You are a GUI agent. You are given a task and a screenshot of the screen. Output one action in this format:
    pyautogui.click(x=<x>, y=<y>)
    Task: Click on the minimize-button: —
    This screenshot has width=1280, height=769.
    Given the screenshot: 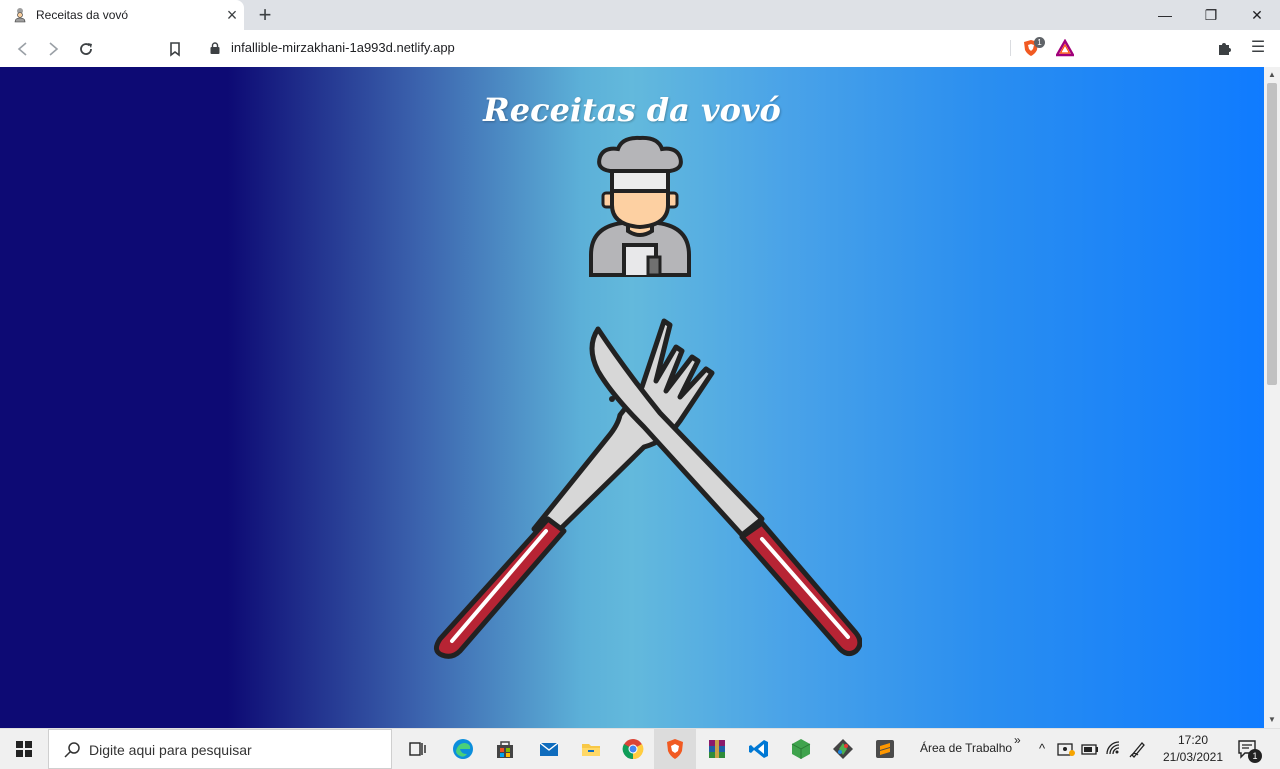 What is the action you would take?
    pyautogui.click(x=1165, y=15)
    